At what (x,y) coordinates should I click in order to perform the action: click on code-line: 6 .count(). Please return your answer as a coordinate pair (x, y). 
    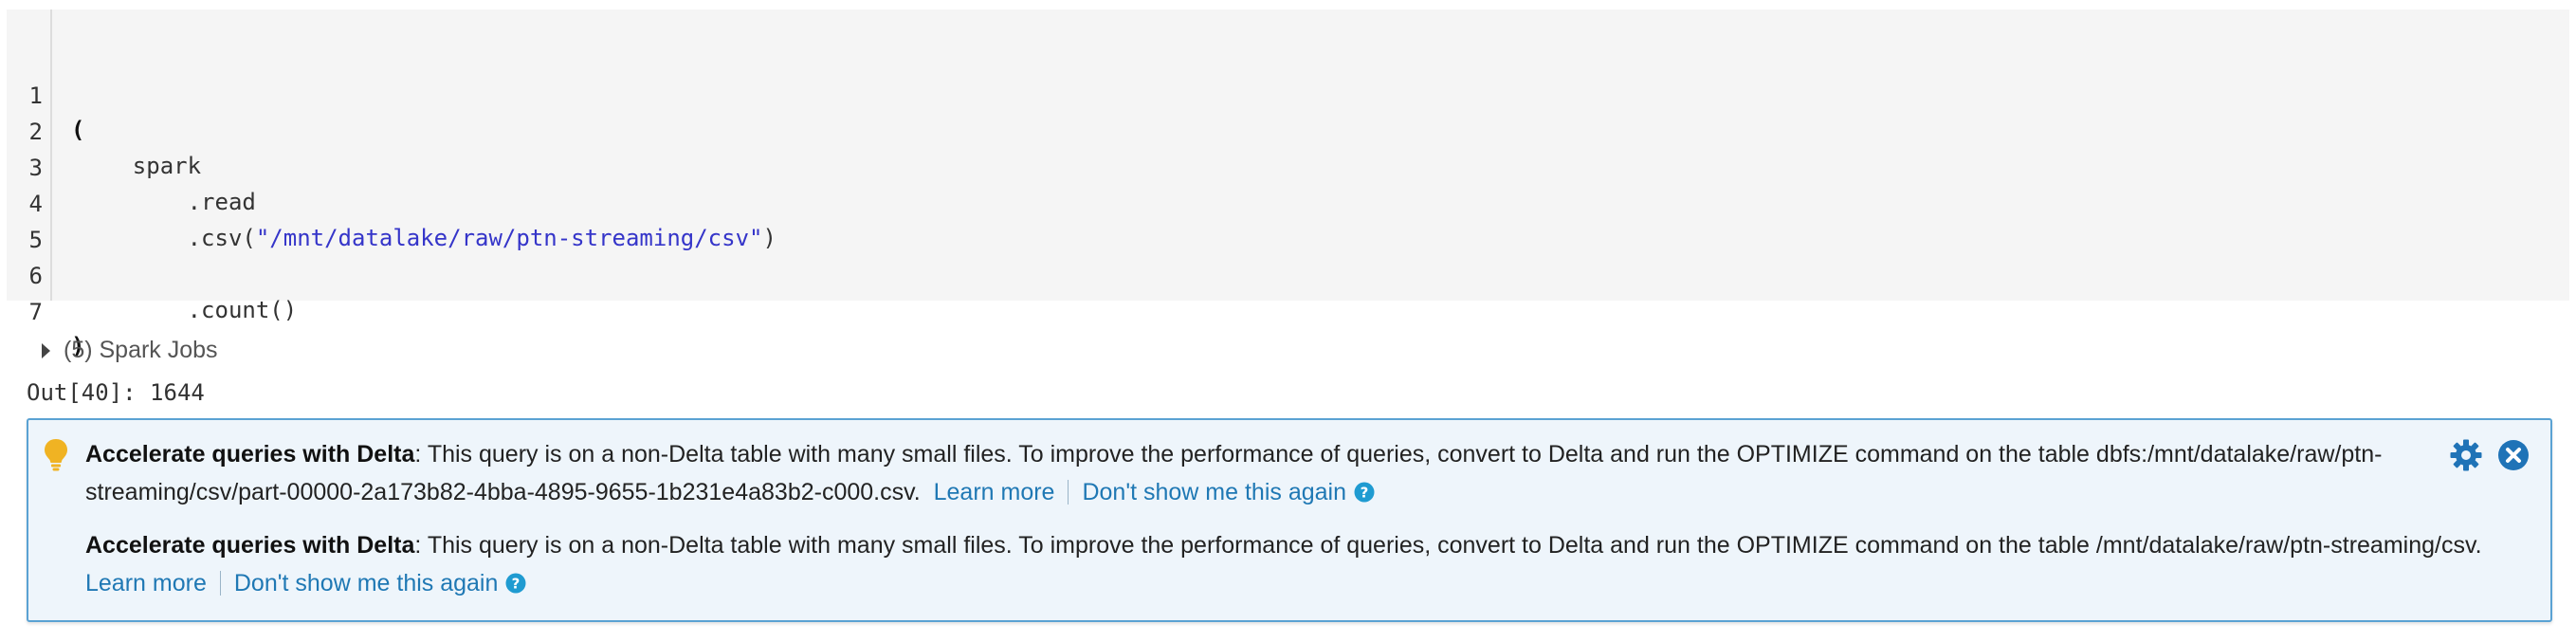
    Looking at the image, I should click on (152, 274).